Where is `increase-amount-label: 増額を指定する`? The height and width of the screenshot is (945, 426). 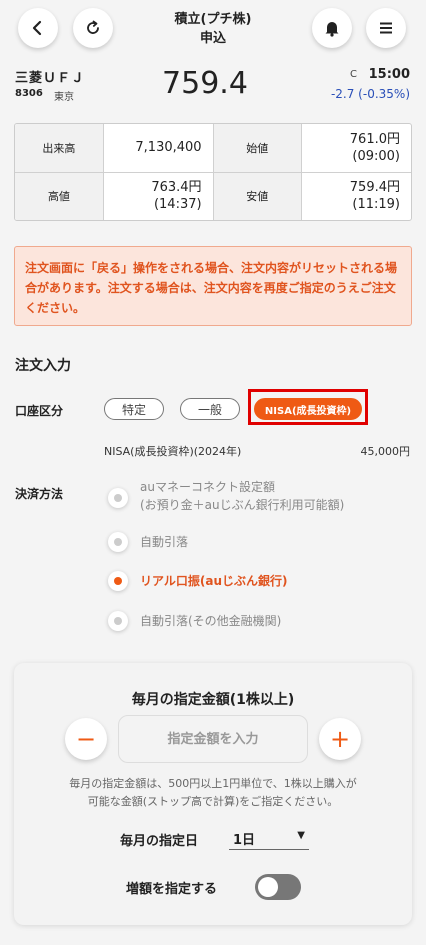 increase-amount-label: 増額を指定する is located at coordinates (172, 889).